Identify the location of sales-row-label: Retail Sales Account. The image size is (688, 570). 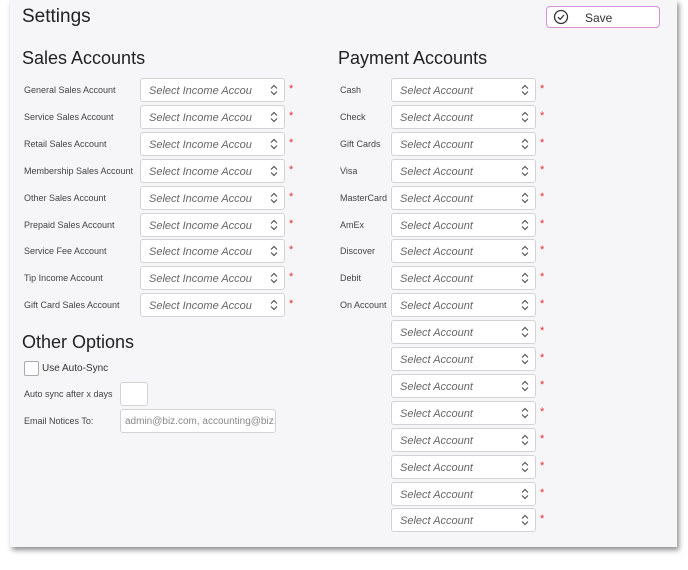
(65, 143).